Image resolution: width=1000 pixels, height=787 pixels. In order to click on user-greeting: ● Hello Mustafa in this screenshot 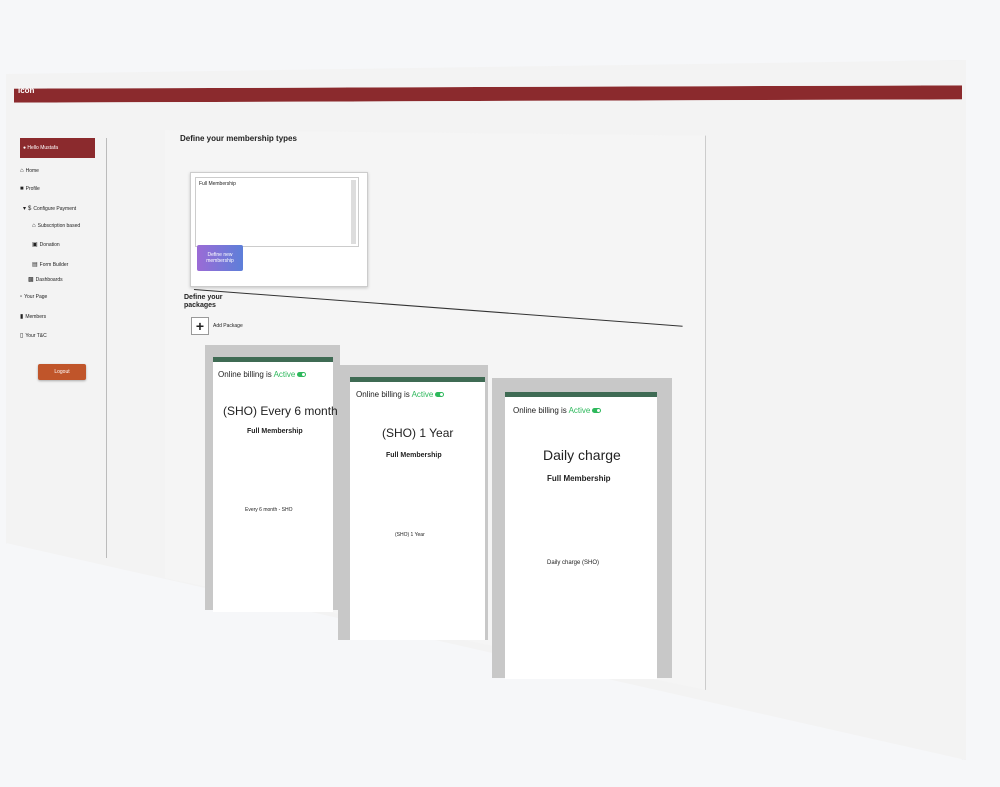, I will do `click(57, 148)`.